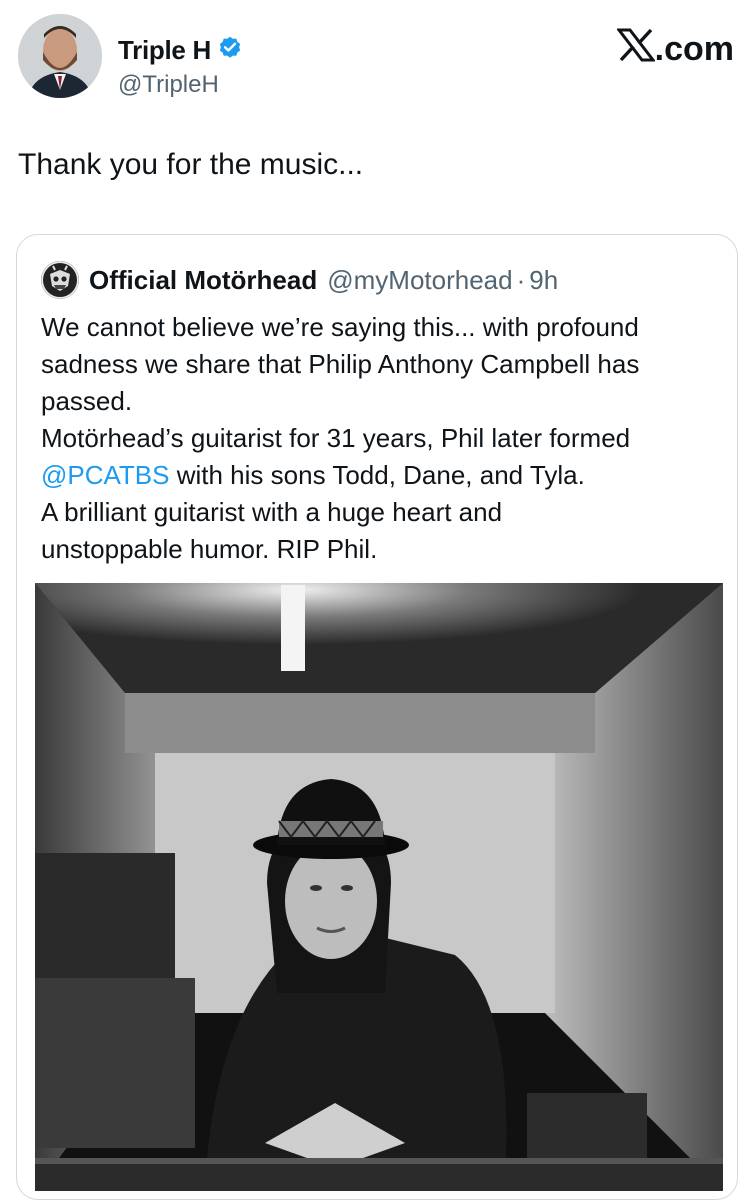  Describe the element at coordinates (694, 49) in the screenshot. I see `x-com-label: .com` at that location.